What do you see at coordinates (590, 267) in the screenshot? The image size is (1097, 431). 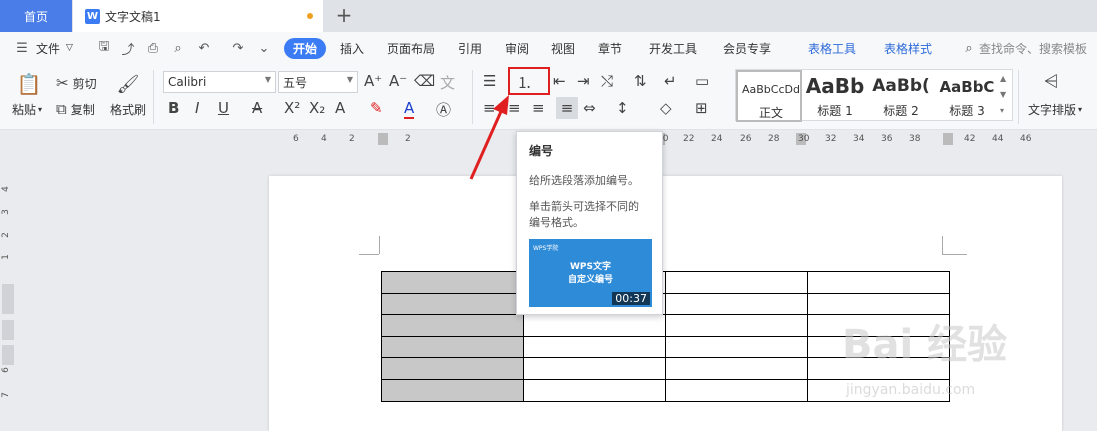 I see `video-title-line: WPS文字` at bounding box center [590, 267].